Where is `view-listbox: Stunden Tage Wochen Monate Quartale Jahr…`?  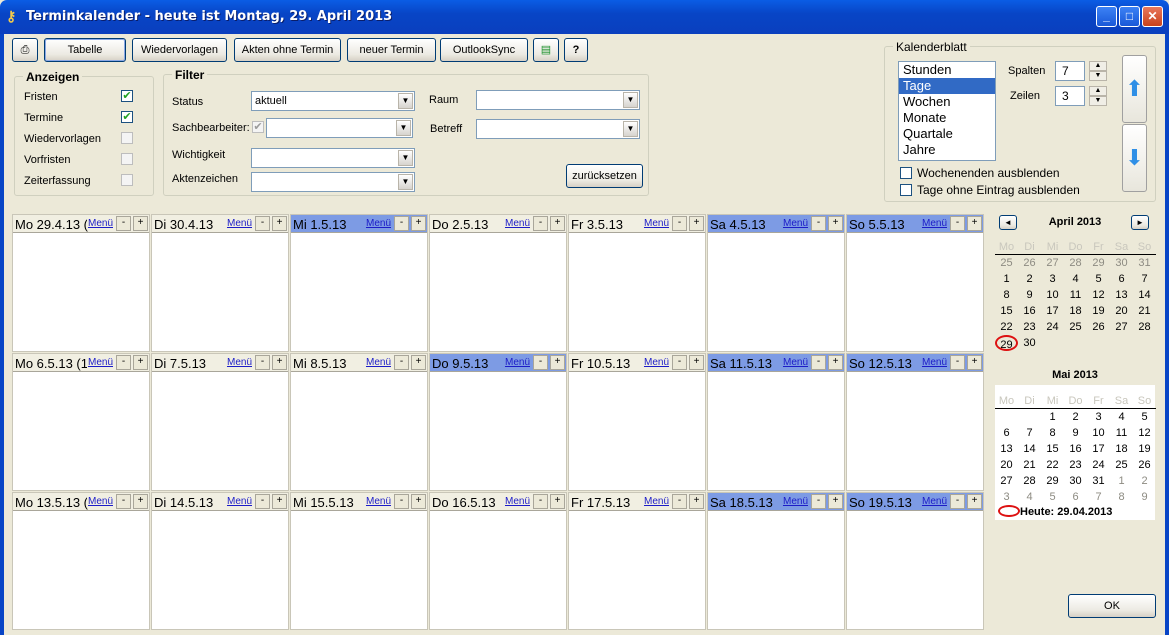 view-listbox: Stunden Tage Wochen Monate Quartale Jahr… is located at coordinates (947, 111).